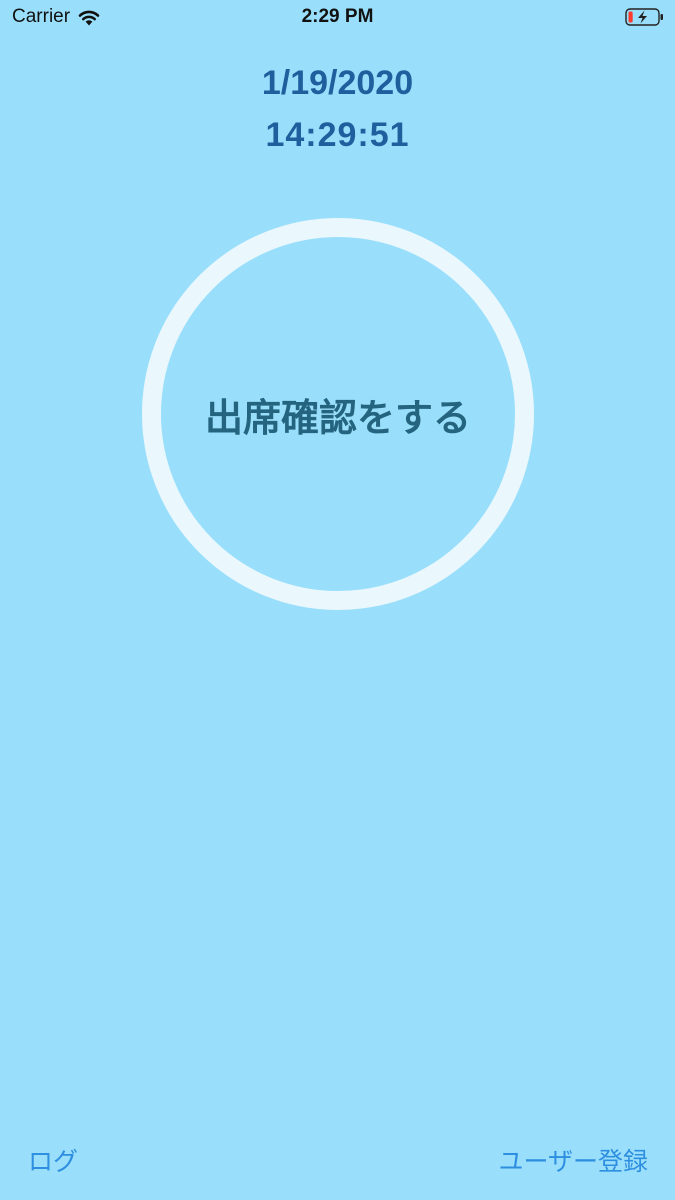 The height and width of the screenshot is (1200, 675). Describe the element at coordinates (644, 17) in the screenshot. I see `battery-charging-icon` at that location.